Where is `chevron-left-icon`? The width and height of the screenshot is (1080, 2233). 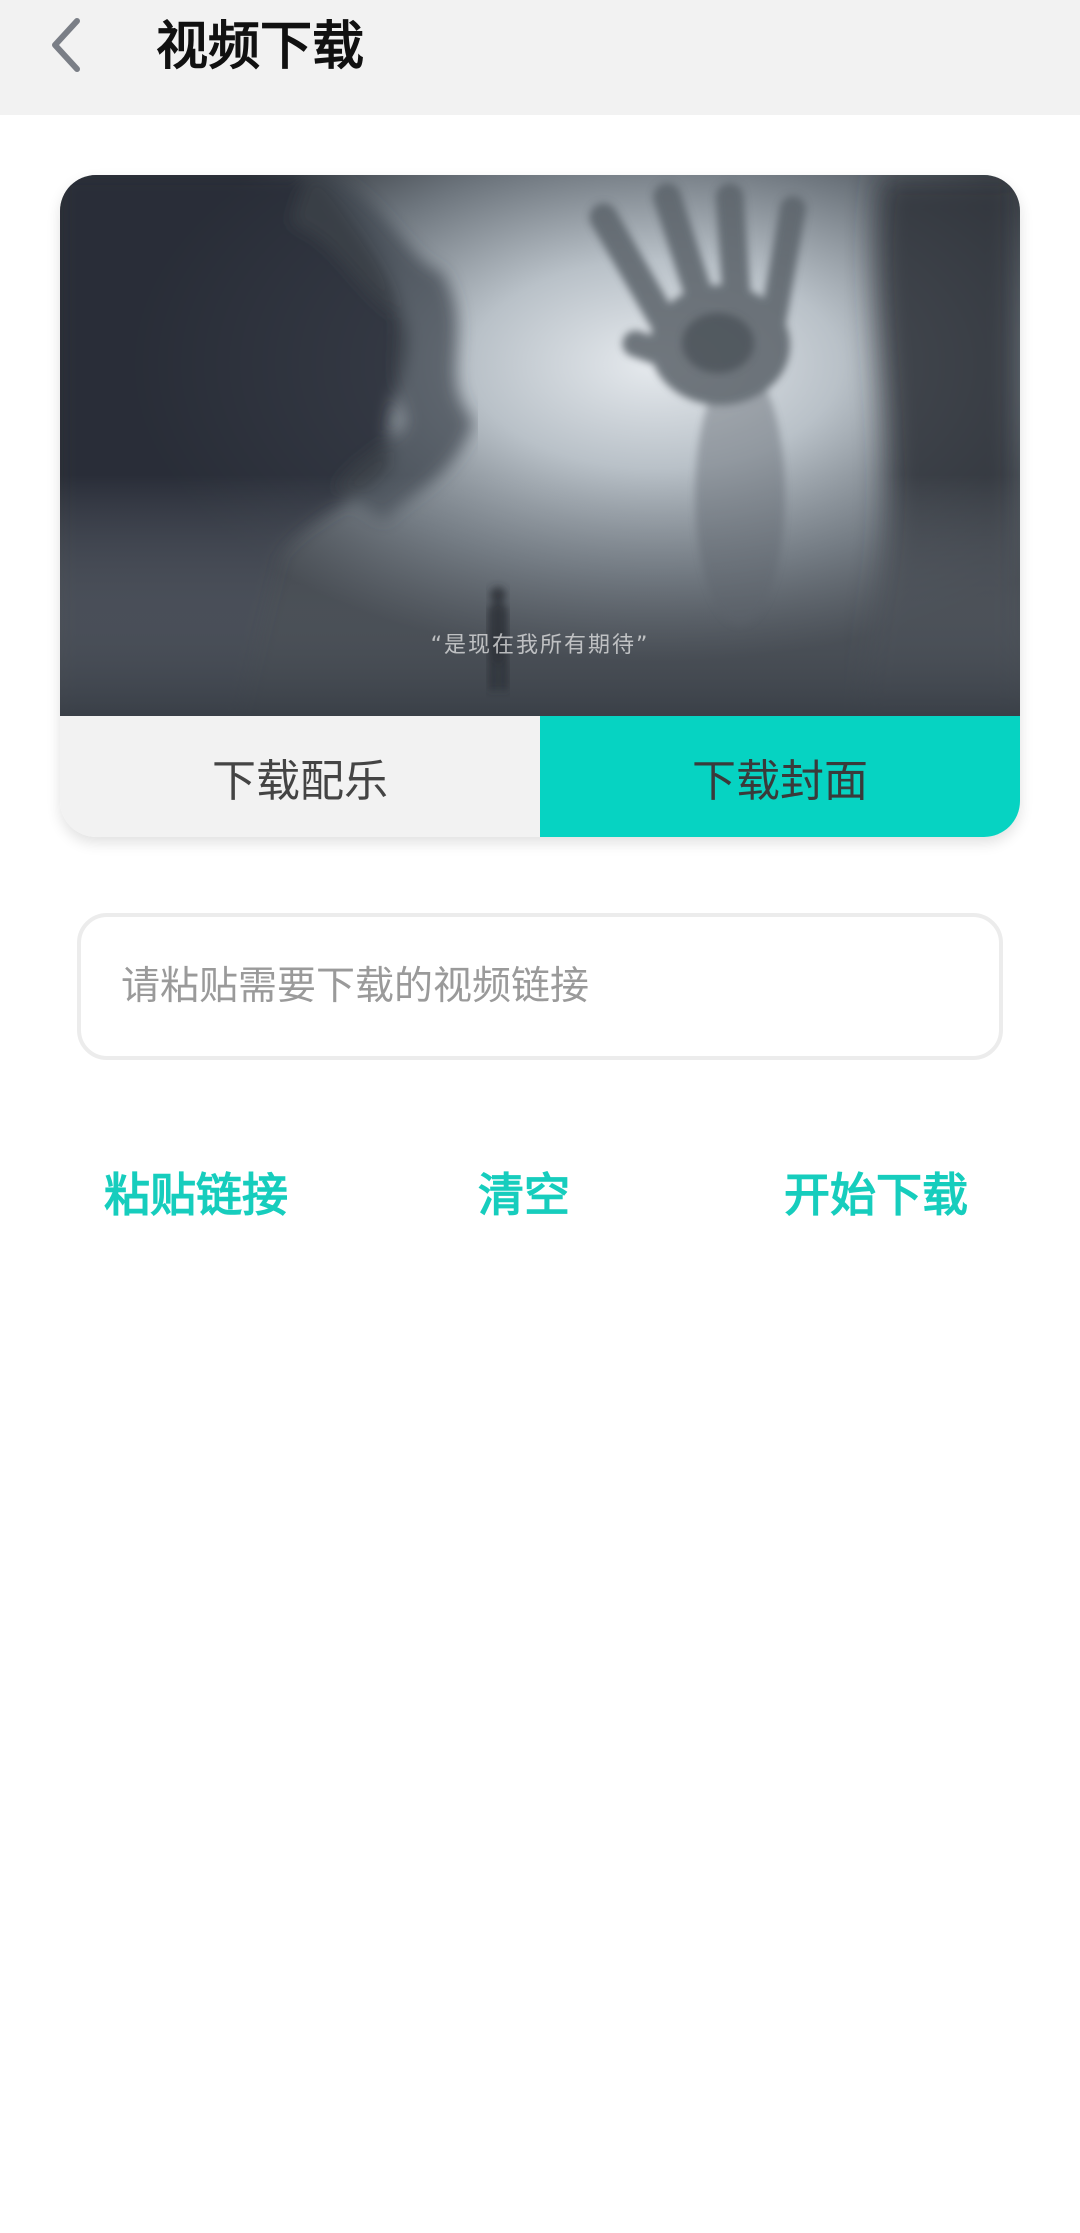
chevron-left-icon is located at coordinates (66, 45).